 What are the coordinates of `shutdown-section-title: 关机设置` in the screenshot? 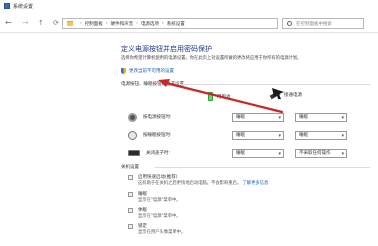 It's located at (130, 167).